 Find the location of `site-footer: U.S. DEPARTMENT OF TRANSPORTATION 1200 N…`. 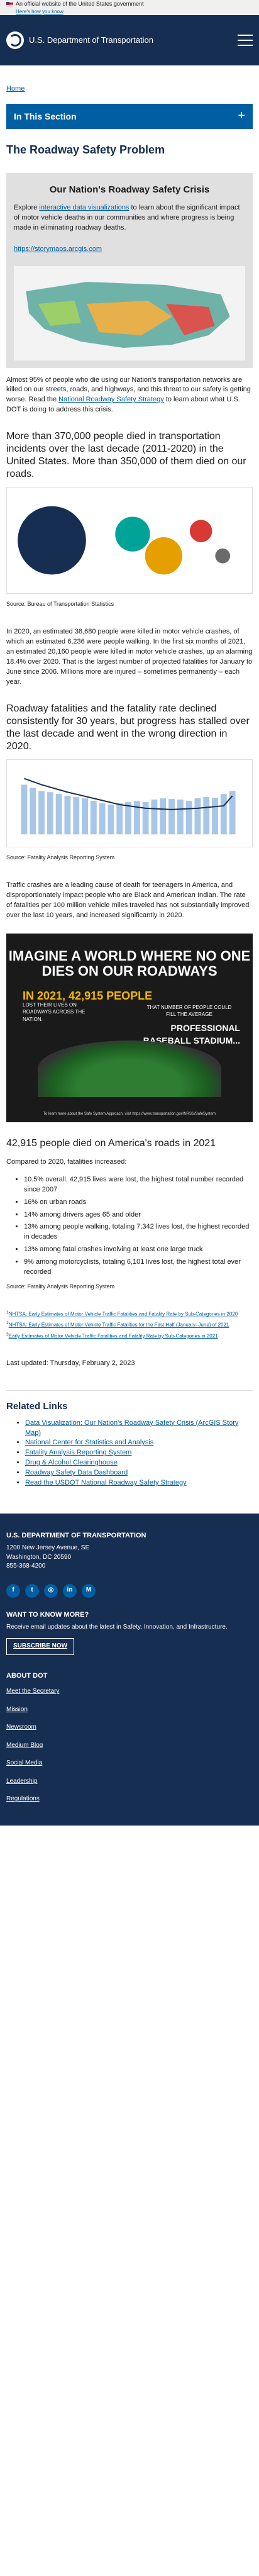

site-footer: U.S. DEPARTMENT OF TRANSPORTATION 1200 N… is located at coordinates (129, 1670).